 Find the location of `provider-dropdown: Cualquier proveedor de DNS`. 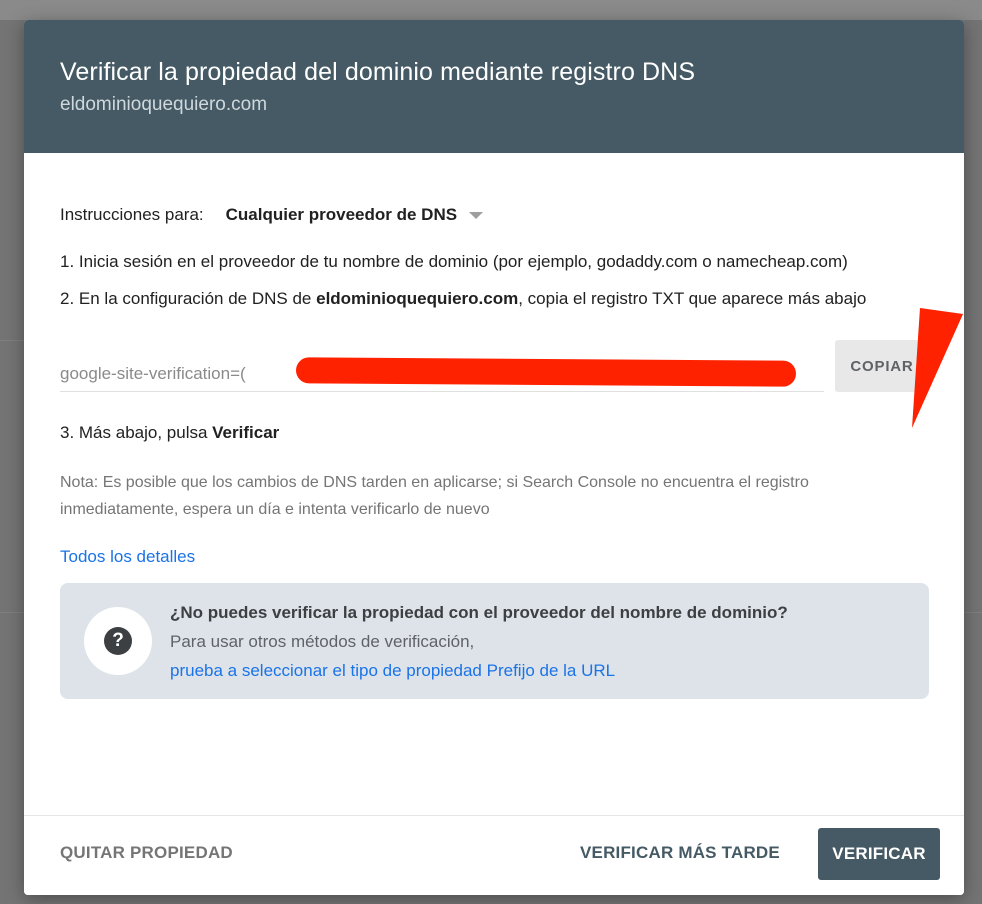

provider-dropdown: Cualquier proveedor de DNS is located at coordinates (354, 215).